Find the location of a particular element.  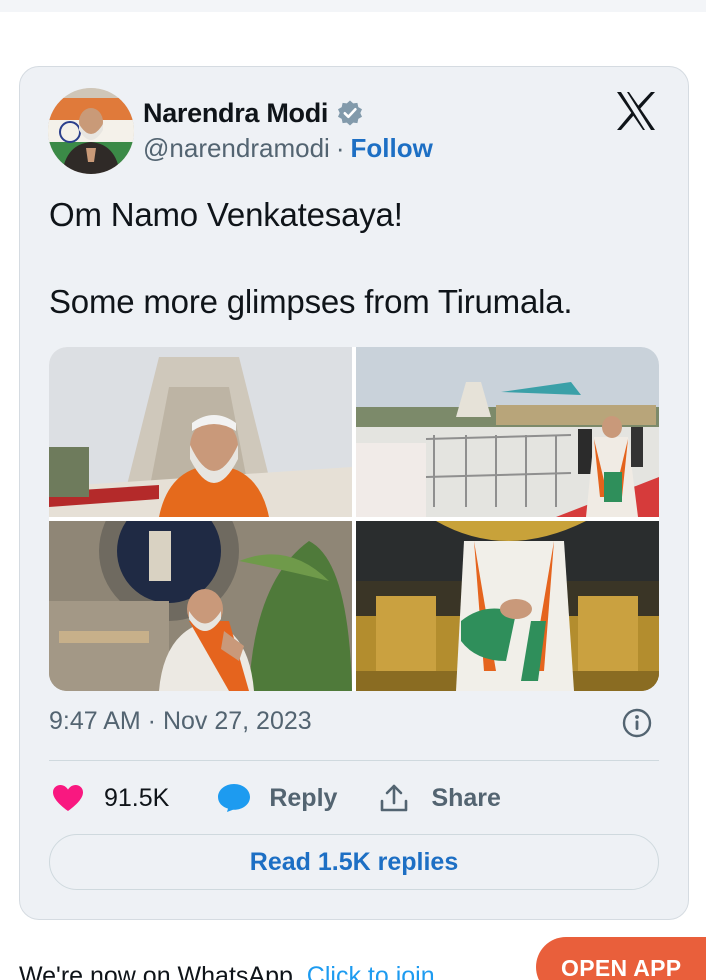

tweet-text-line-2: Some more glimpses from Tirumala. is located at coordinates (311, 301).